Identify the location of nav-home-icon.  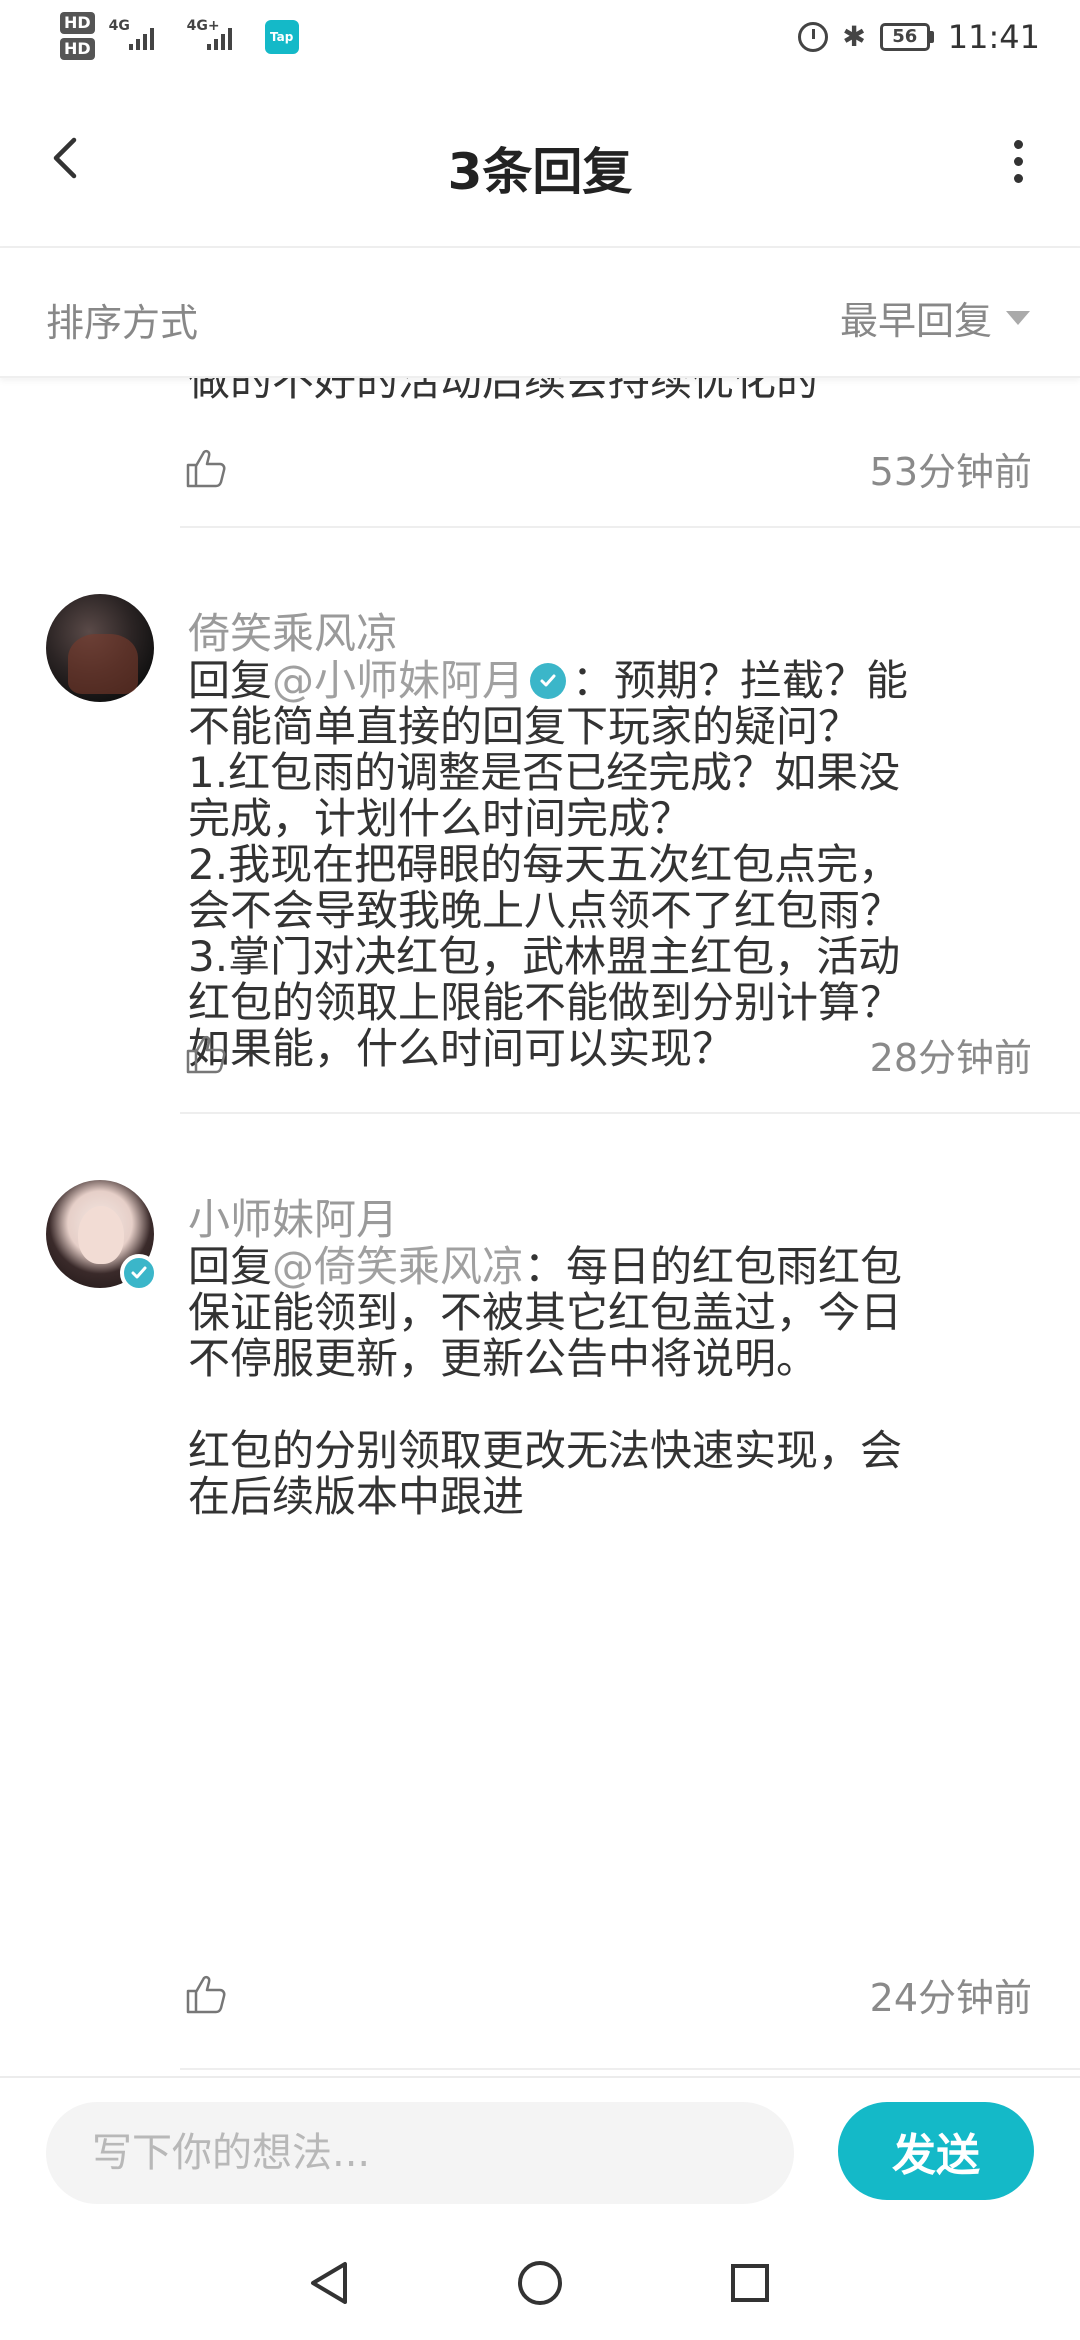
(540, 2283).